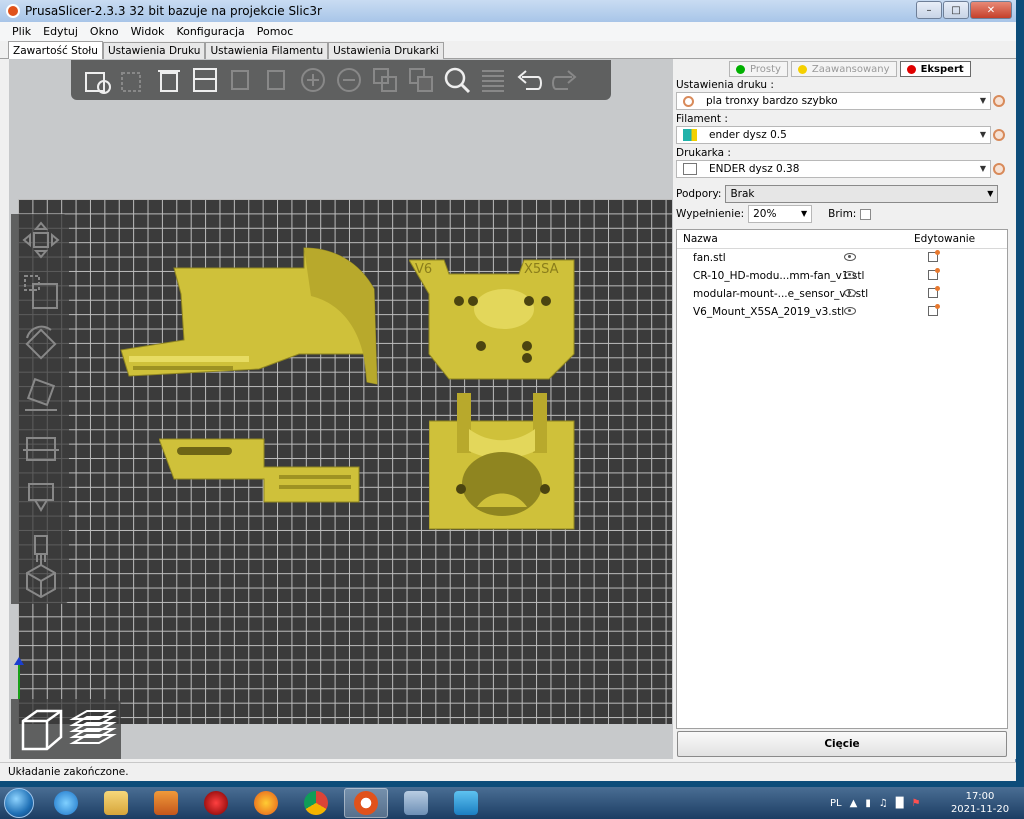  What do you see at coordinates (264, 472) in the screenshot?
I see `part-sensor-mount` at bounding box center [264, 472].